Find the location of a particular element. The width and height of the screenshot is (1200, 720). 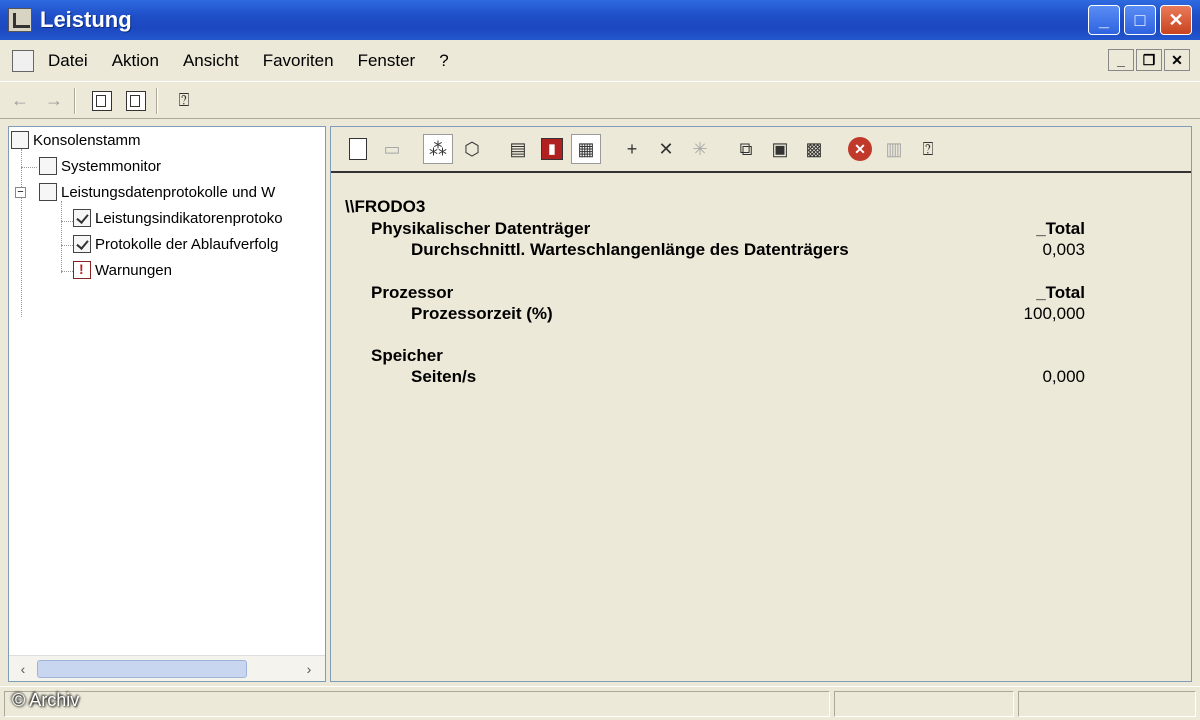

show-hide-tree-button is located at coordinates (136, 101).